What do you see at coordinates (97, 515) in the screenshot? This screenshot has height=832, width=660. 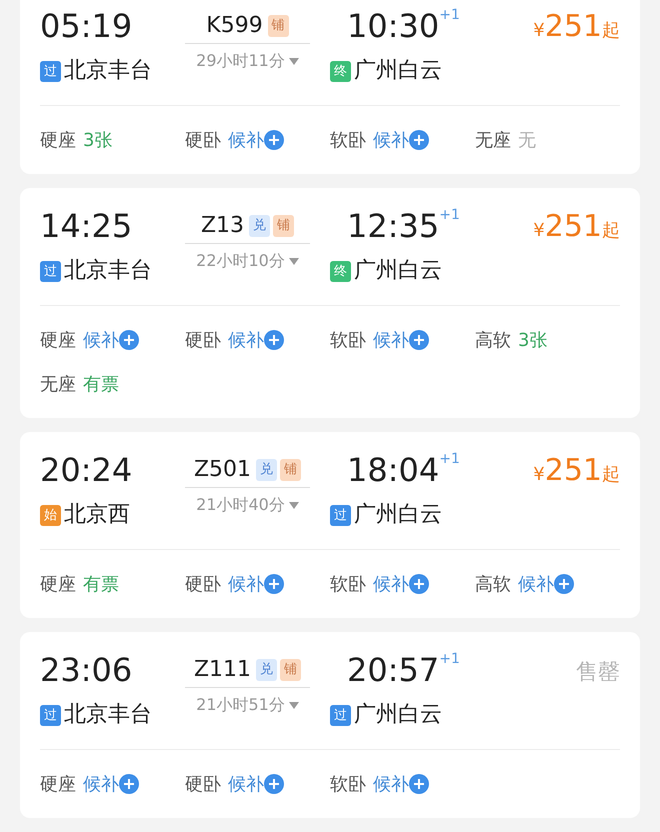 I see `station-name: 北京西` at bounding box center [97, 515].